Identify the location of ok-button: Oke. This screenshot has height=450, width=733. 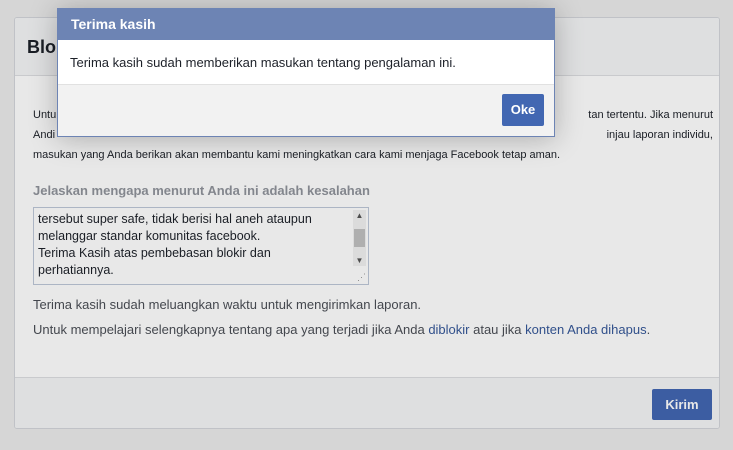
(523, 110).